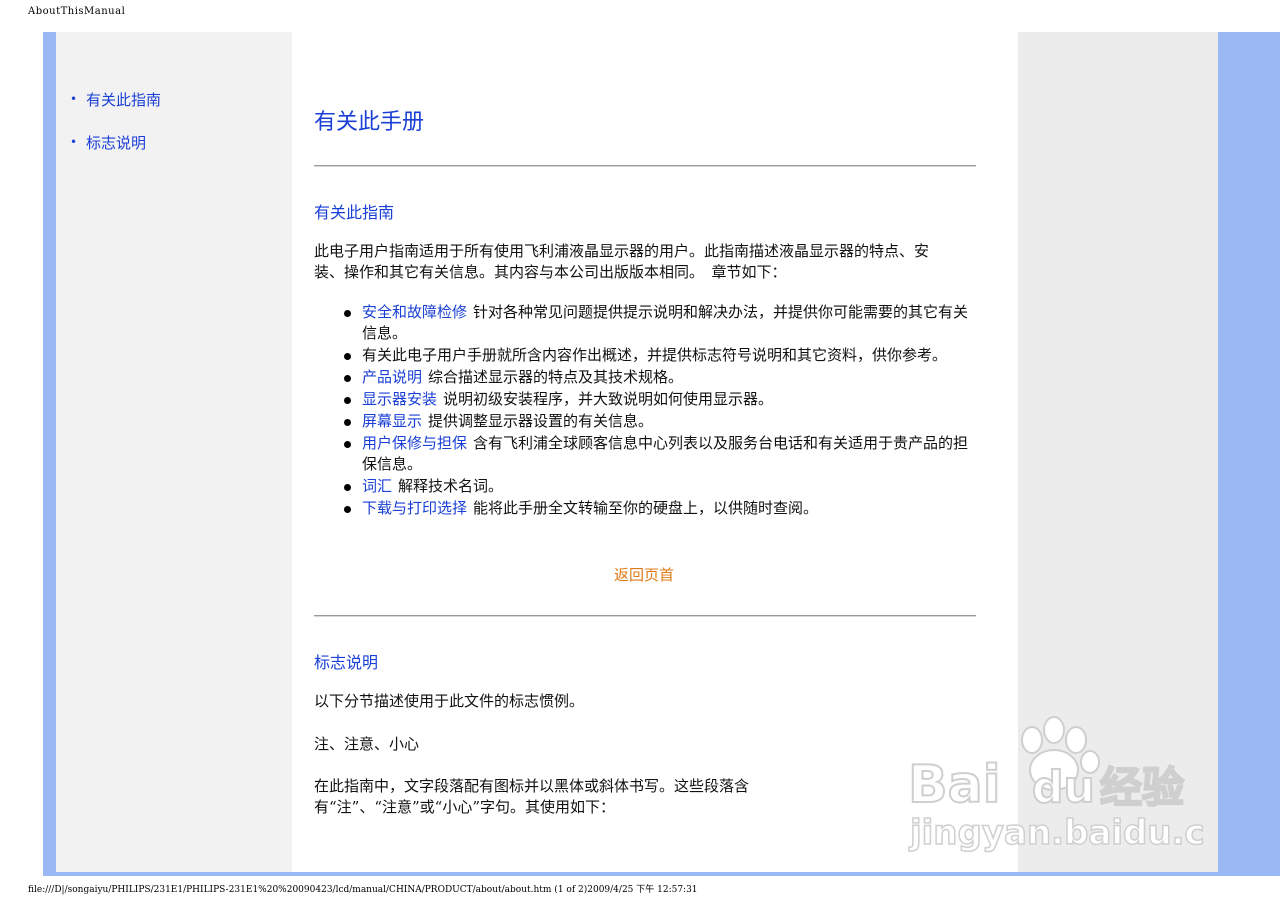  I want to click on list-item-text: 综合描述显示器的特点及其技术规格。, so click(556, 377).